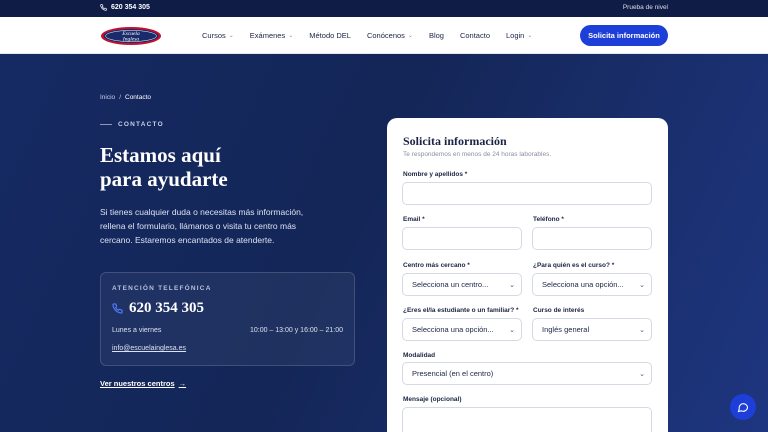  I want to click on nav-item-blog: Blog, so click(436, 35).